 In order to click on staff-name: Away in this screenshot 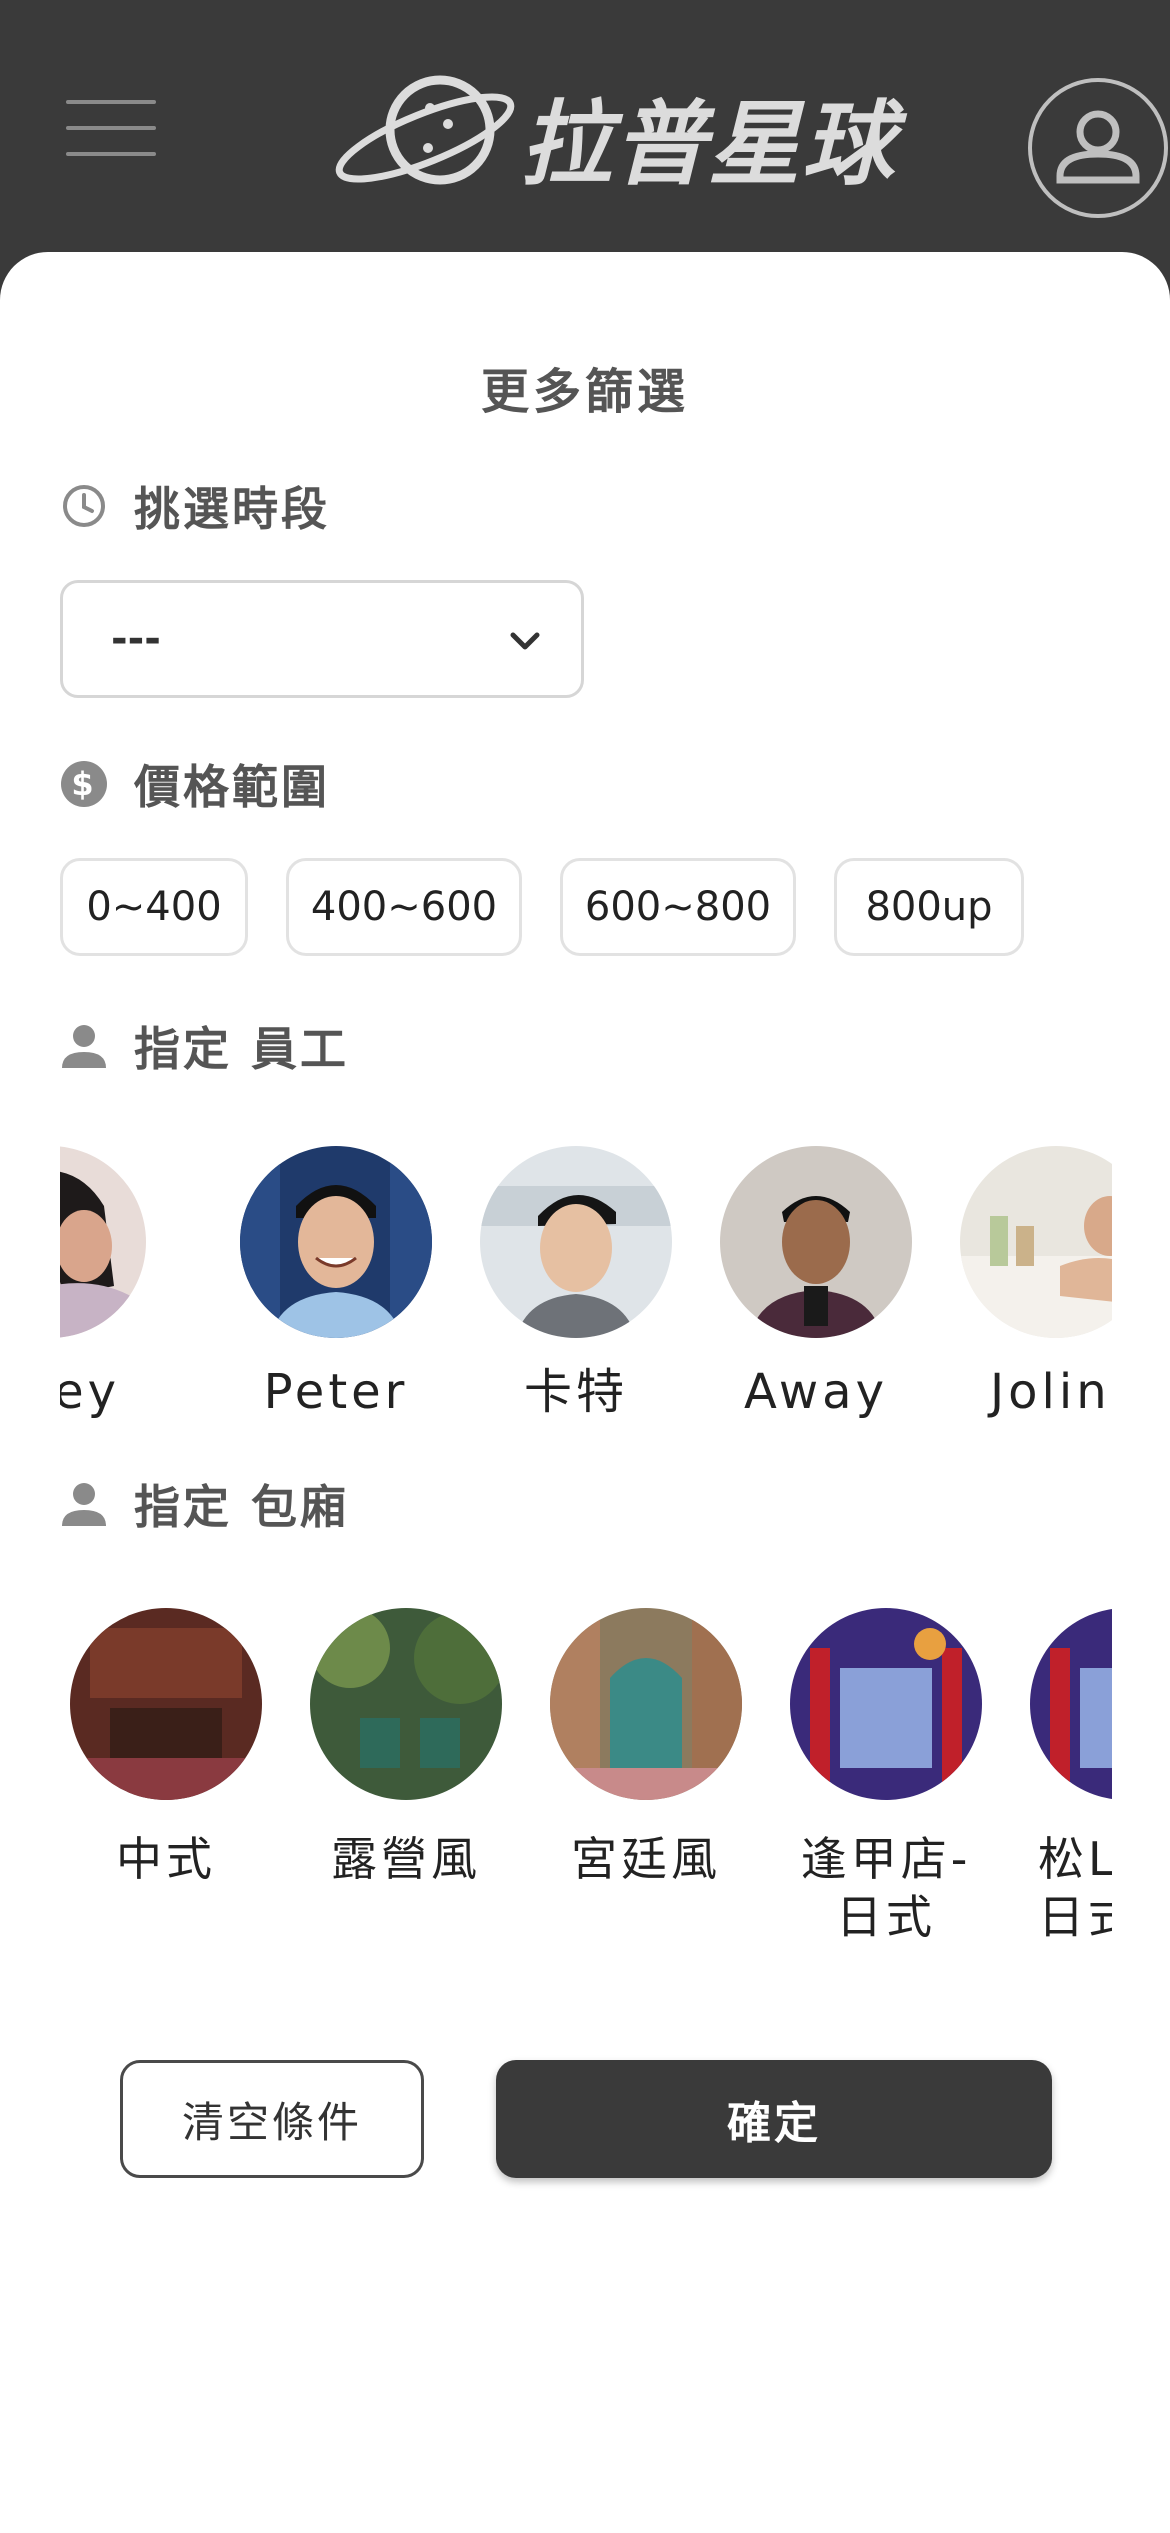, I will do `click(816, 1392)`.